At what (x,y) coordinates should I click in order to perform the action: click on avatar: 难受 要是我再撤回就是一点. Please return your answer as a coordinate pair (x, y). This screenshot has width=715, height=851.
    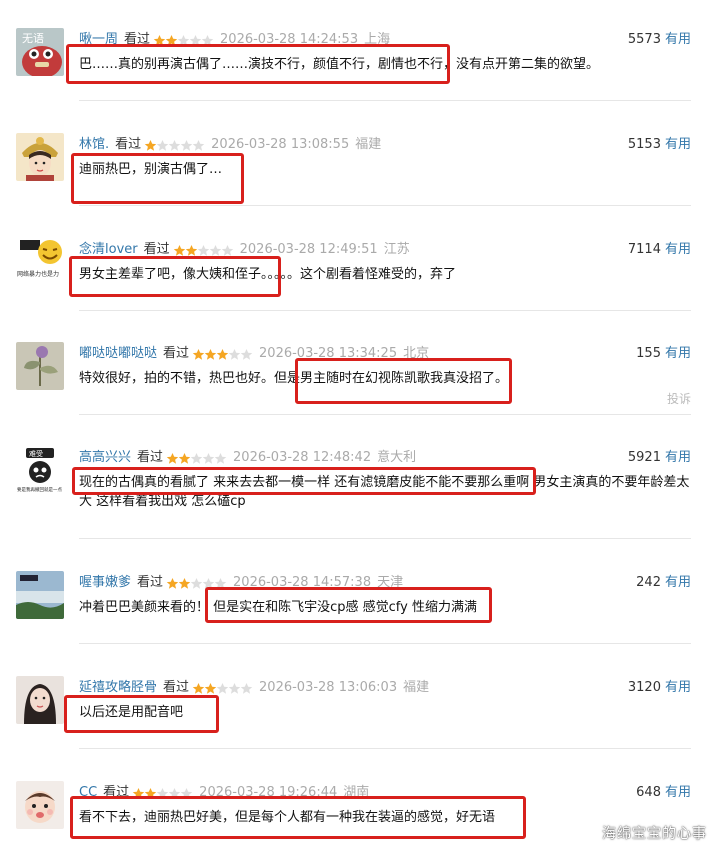
    Looking at the image, I should click on (40, 470).